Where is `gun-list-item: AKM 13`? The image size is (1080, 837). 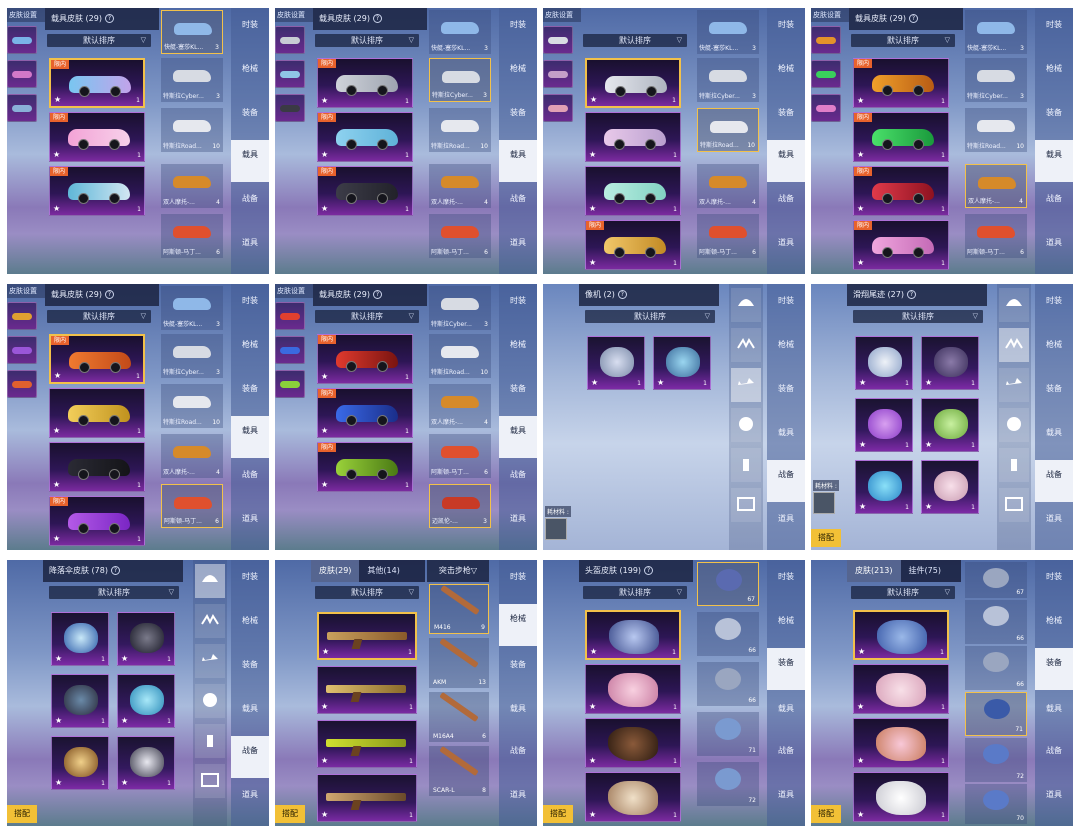 gun-list-item: AKM 13 is located at coordinates (459, 662).